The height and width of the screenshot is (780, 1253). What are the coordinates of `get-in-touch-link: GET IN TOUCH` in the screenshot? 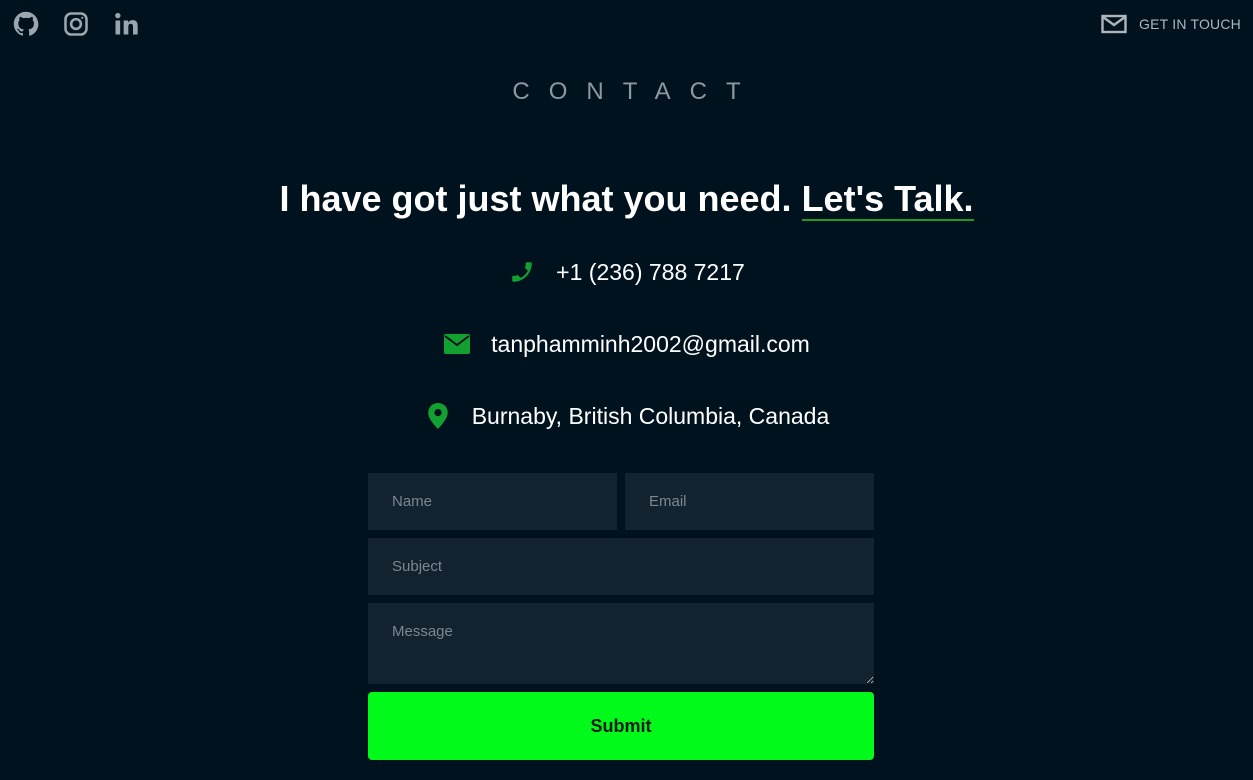 It's located at (1171, 24).